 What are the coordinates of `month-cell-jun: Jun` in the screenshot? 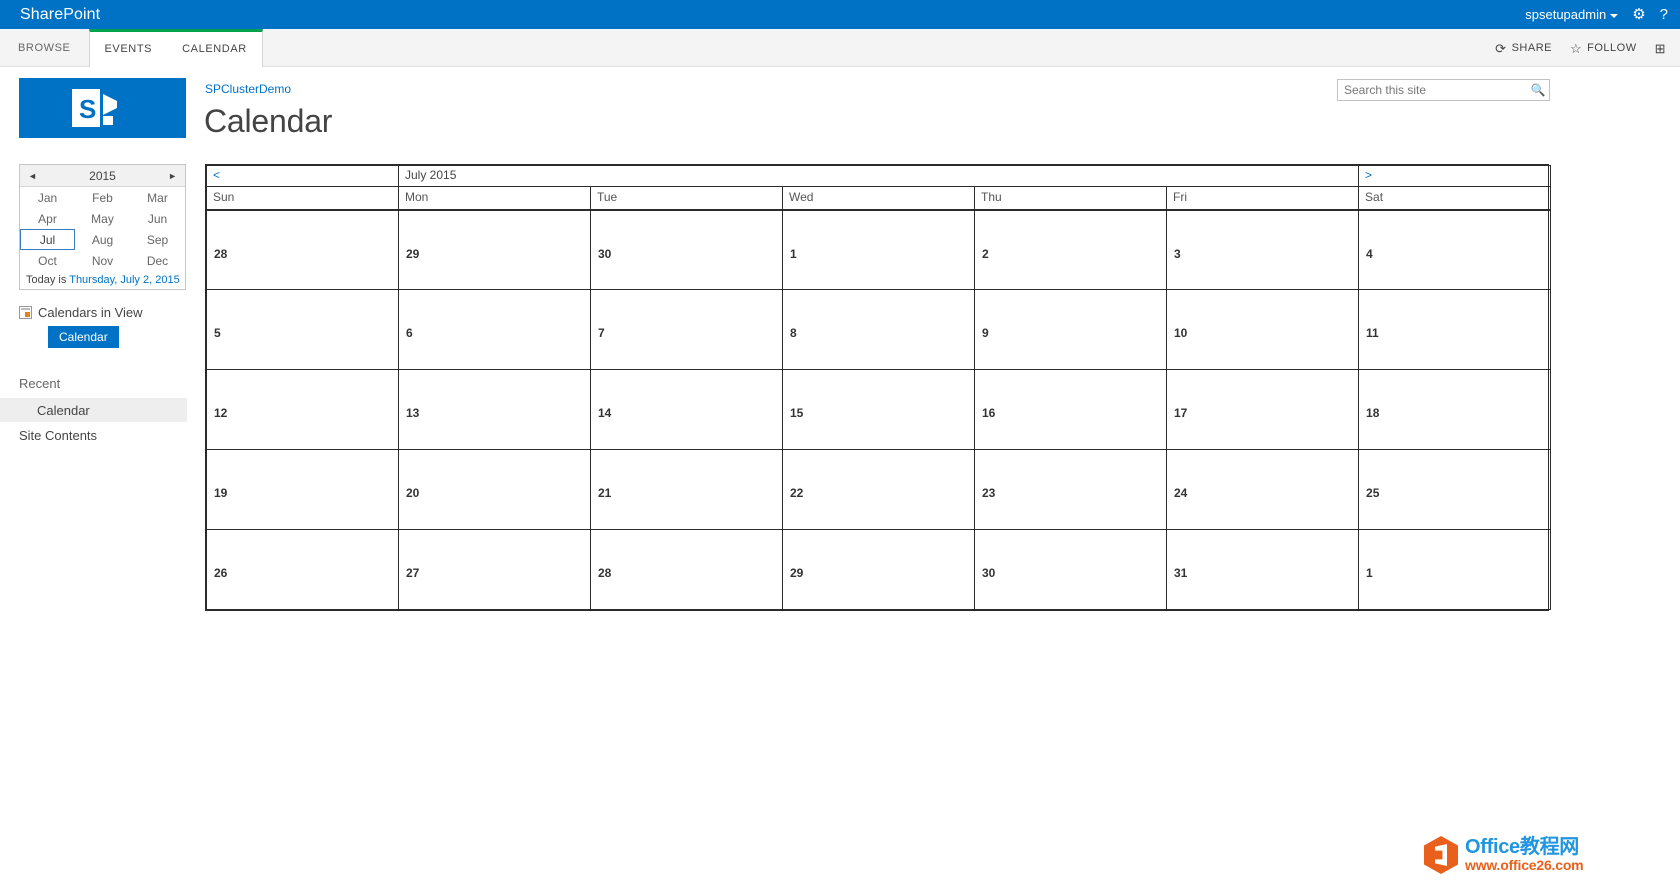 It's located at (157, 218).